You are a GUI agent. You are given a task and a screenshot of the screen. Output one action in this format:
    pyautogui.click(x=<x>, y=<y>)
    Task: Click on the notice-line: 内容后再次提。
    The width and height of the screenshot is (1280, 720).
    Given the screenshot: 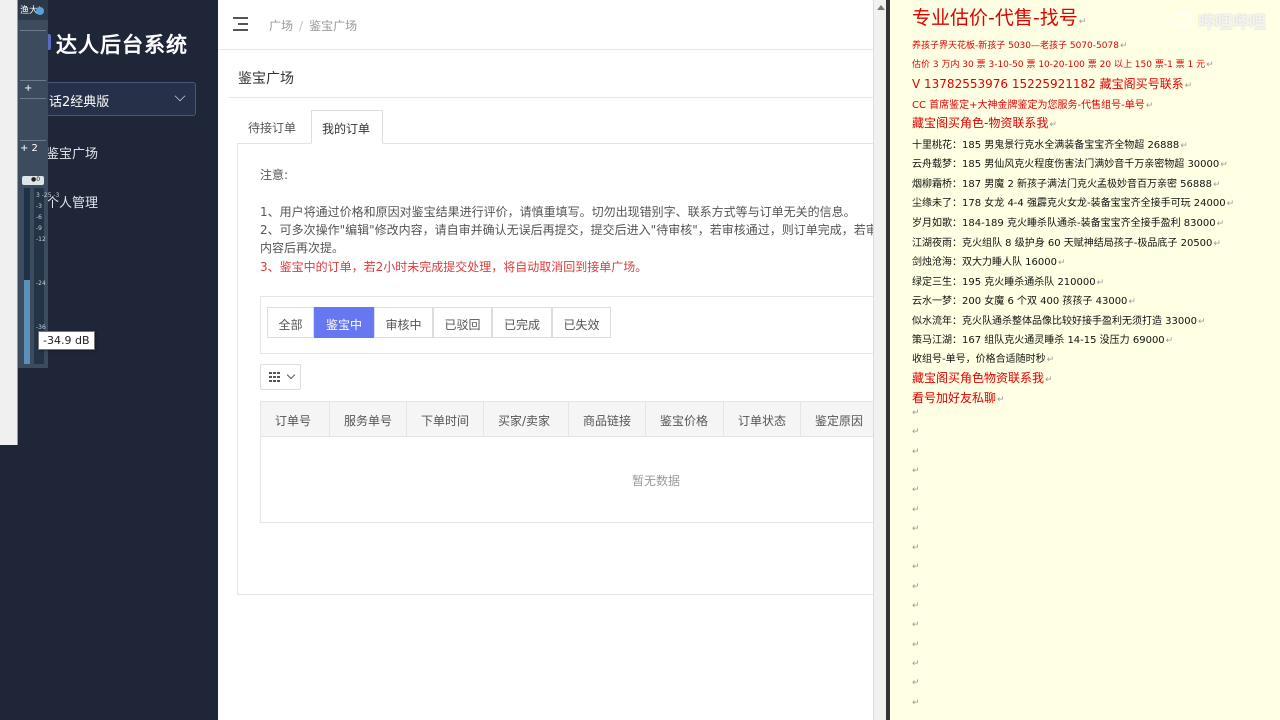 What is the action you would take?
    pyautogui.click(x=302, y=248)
    